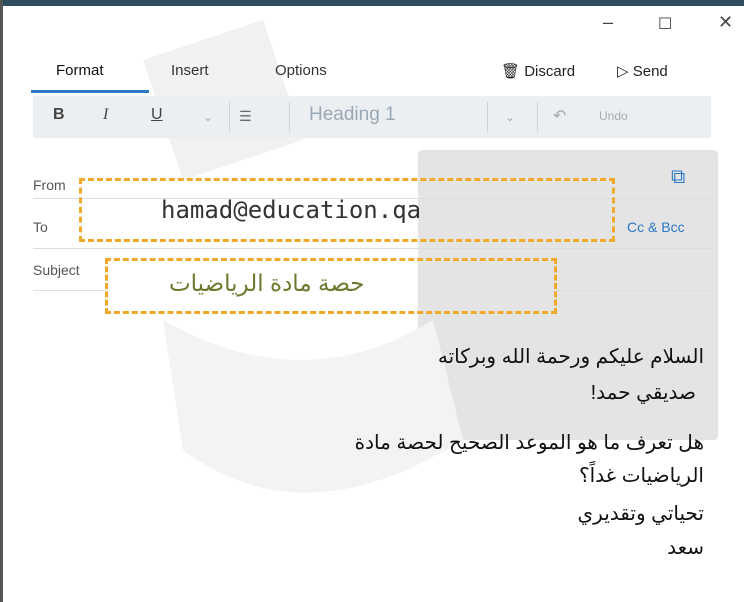 The height and width of the screenshot is (602, 744). Describe the element at coordinates (59, 115) in the screenshot. I see `bold-button: B` at that location.